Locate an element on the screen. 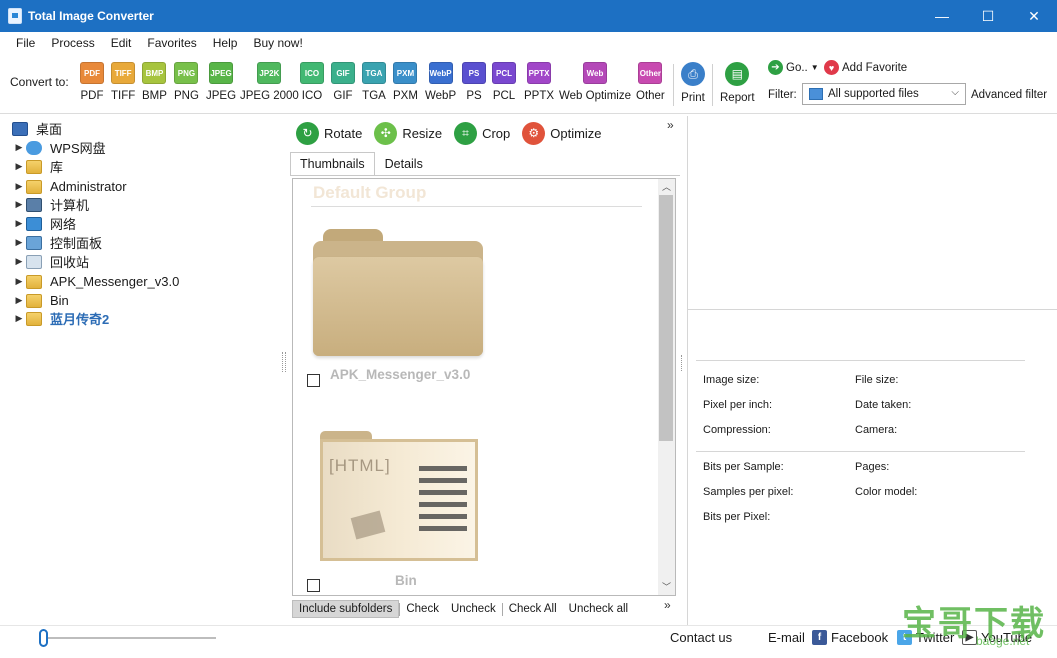 The image size is (1057, 658). tree-item-lanyue: ▶ 蓝月传奇2 is located at coordinates (60, 318).